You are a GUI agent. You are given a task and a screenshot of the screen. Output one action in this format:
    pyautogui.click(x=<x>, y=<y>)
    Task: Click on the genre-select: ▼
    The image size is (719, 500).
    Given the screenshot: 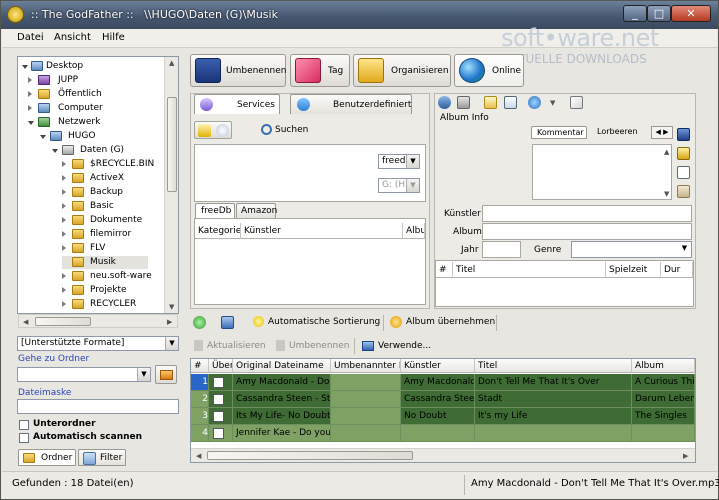 What is the action you would take?
    pyautogui.click(x=631, y=249)
    